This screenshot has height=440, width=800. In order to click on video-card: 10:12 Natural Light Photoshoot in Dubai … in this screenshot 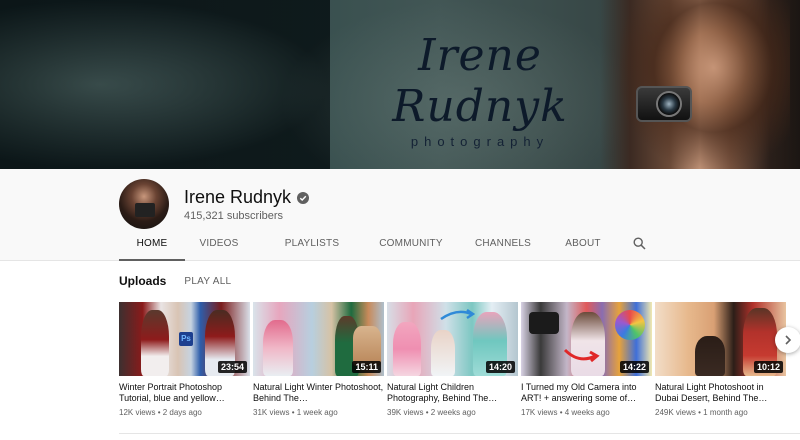, I will do `click(720, 359)`.